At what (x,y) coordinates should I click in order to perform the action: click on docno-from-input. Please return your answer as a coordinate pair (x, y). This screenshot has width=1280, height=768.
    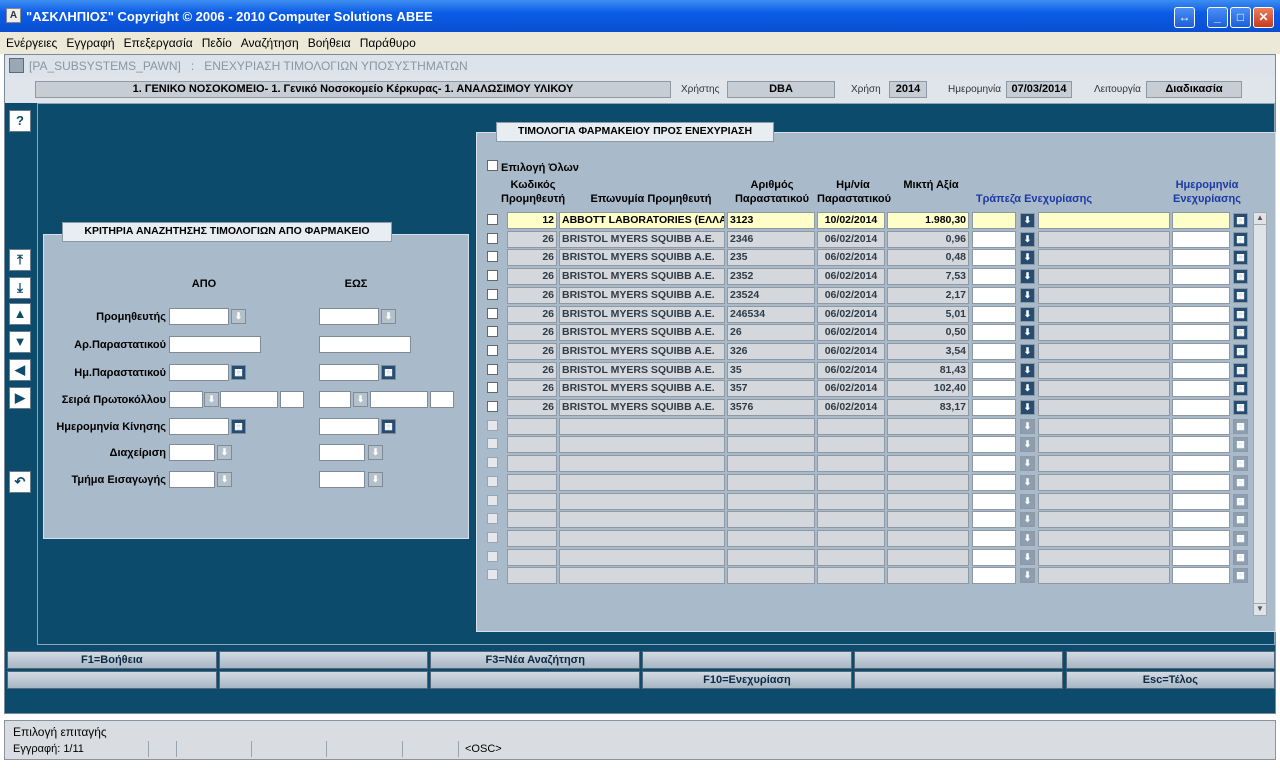
    Looking at the image, I should click on (215, 344).